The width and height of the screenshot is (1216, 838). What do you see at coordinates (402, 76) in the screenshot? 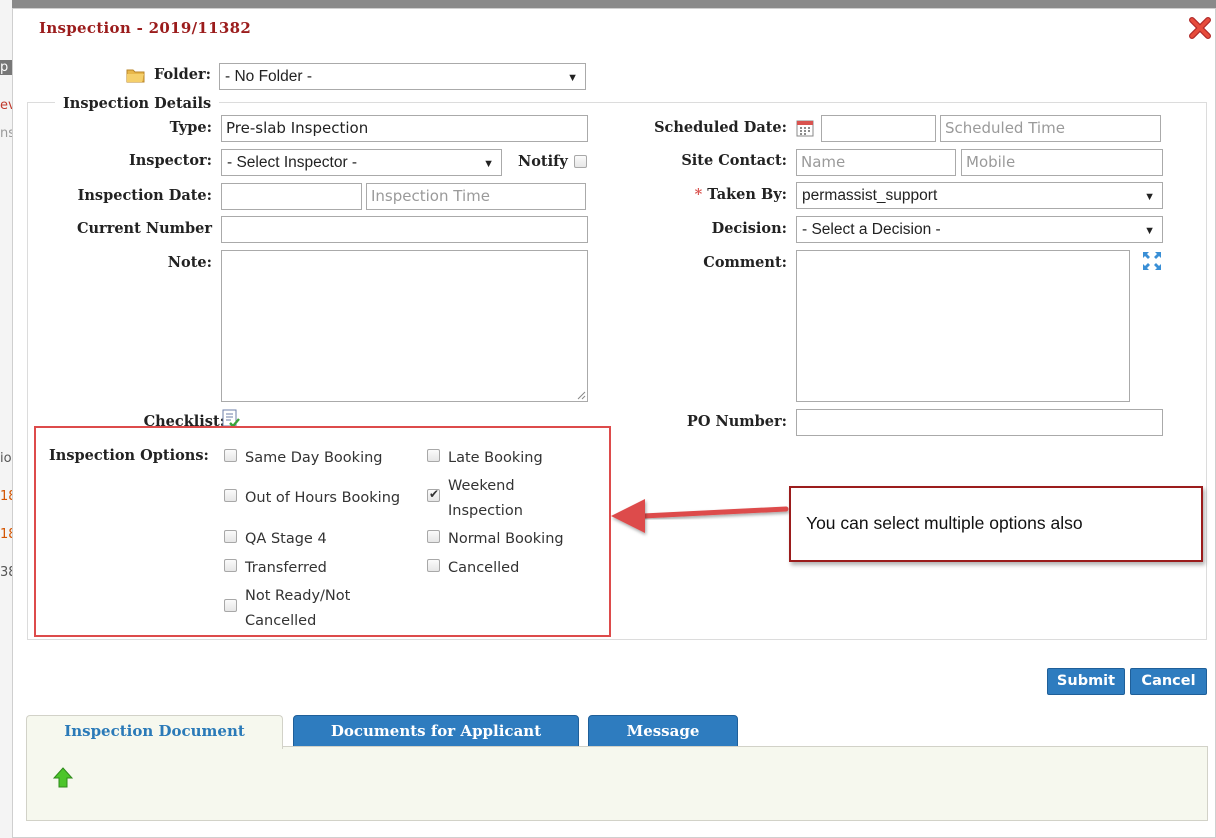
I see `folder-select: - No Folder - ▼` at bounding box center [402, 76].